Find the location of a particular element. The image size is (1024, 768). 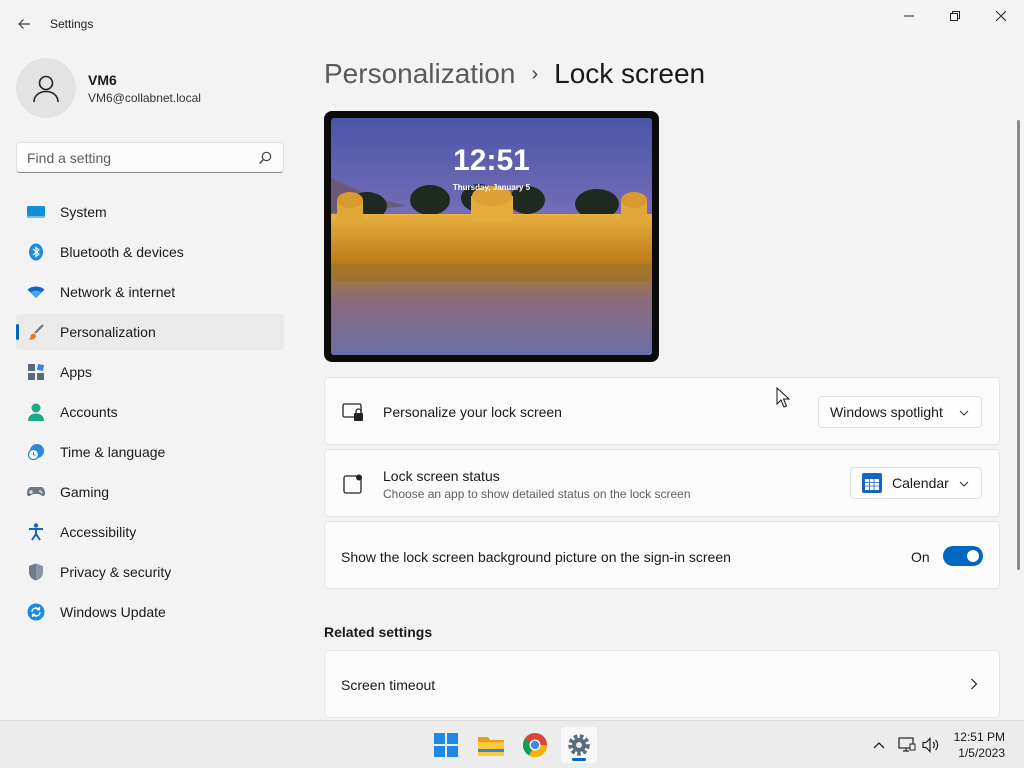

file-explorer-button is located at coordinates (491, 745).